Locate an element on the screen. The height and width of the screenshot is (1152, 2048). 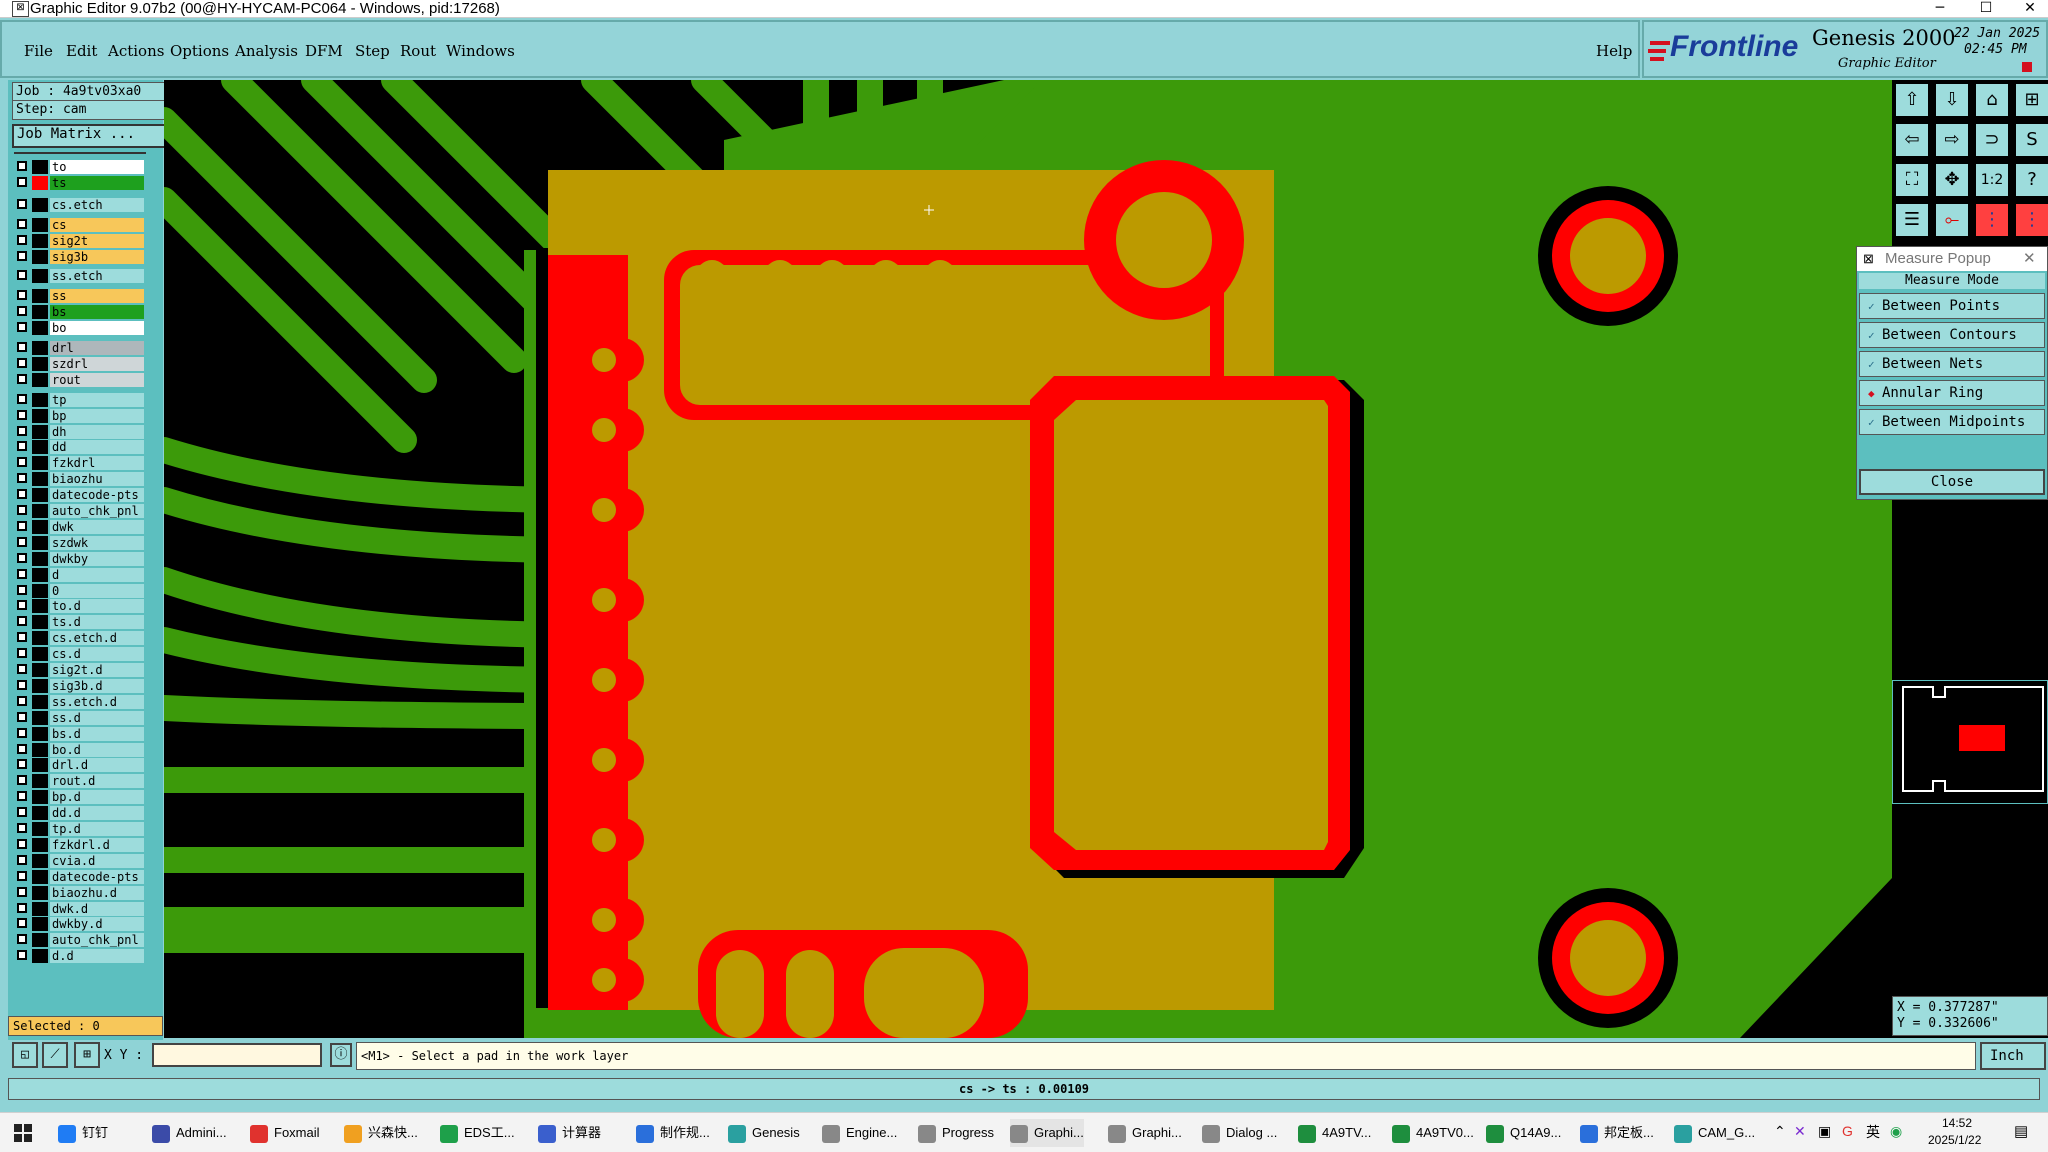
layer-row: rout.d is located at coordinates (79, 781).